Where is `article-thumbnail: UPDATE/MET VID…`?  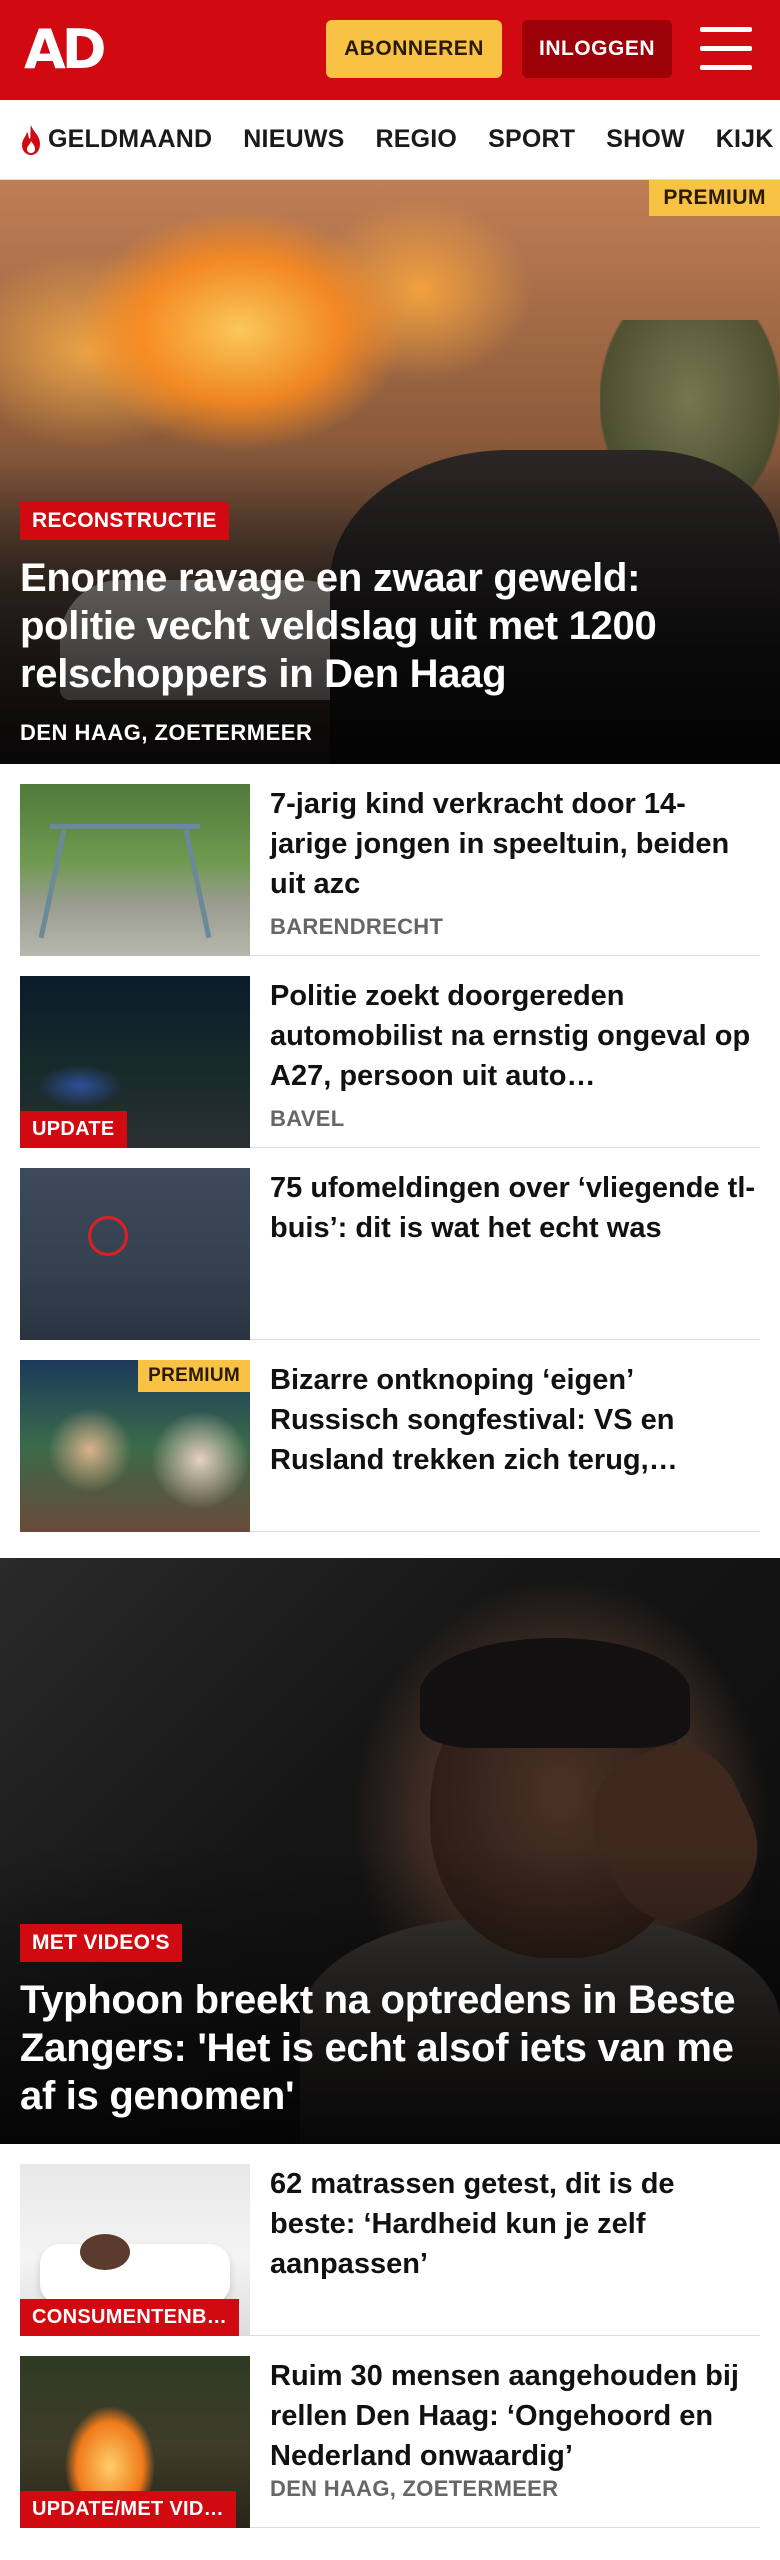
article-thumbnail: UPDATE/MET VID… is located at coordinates (135, 2442).